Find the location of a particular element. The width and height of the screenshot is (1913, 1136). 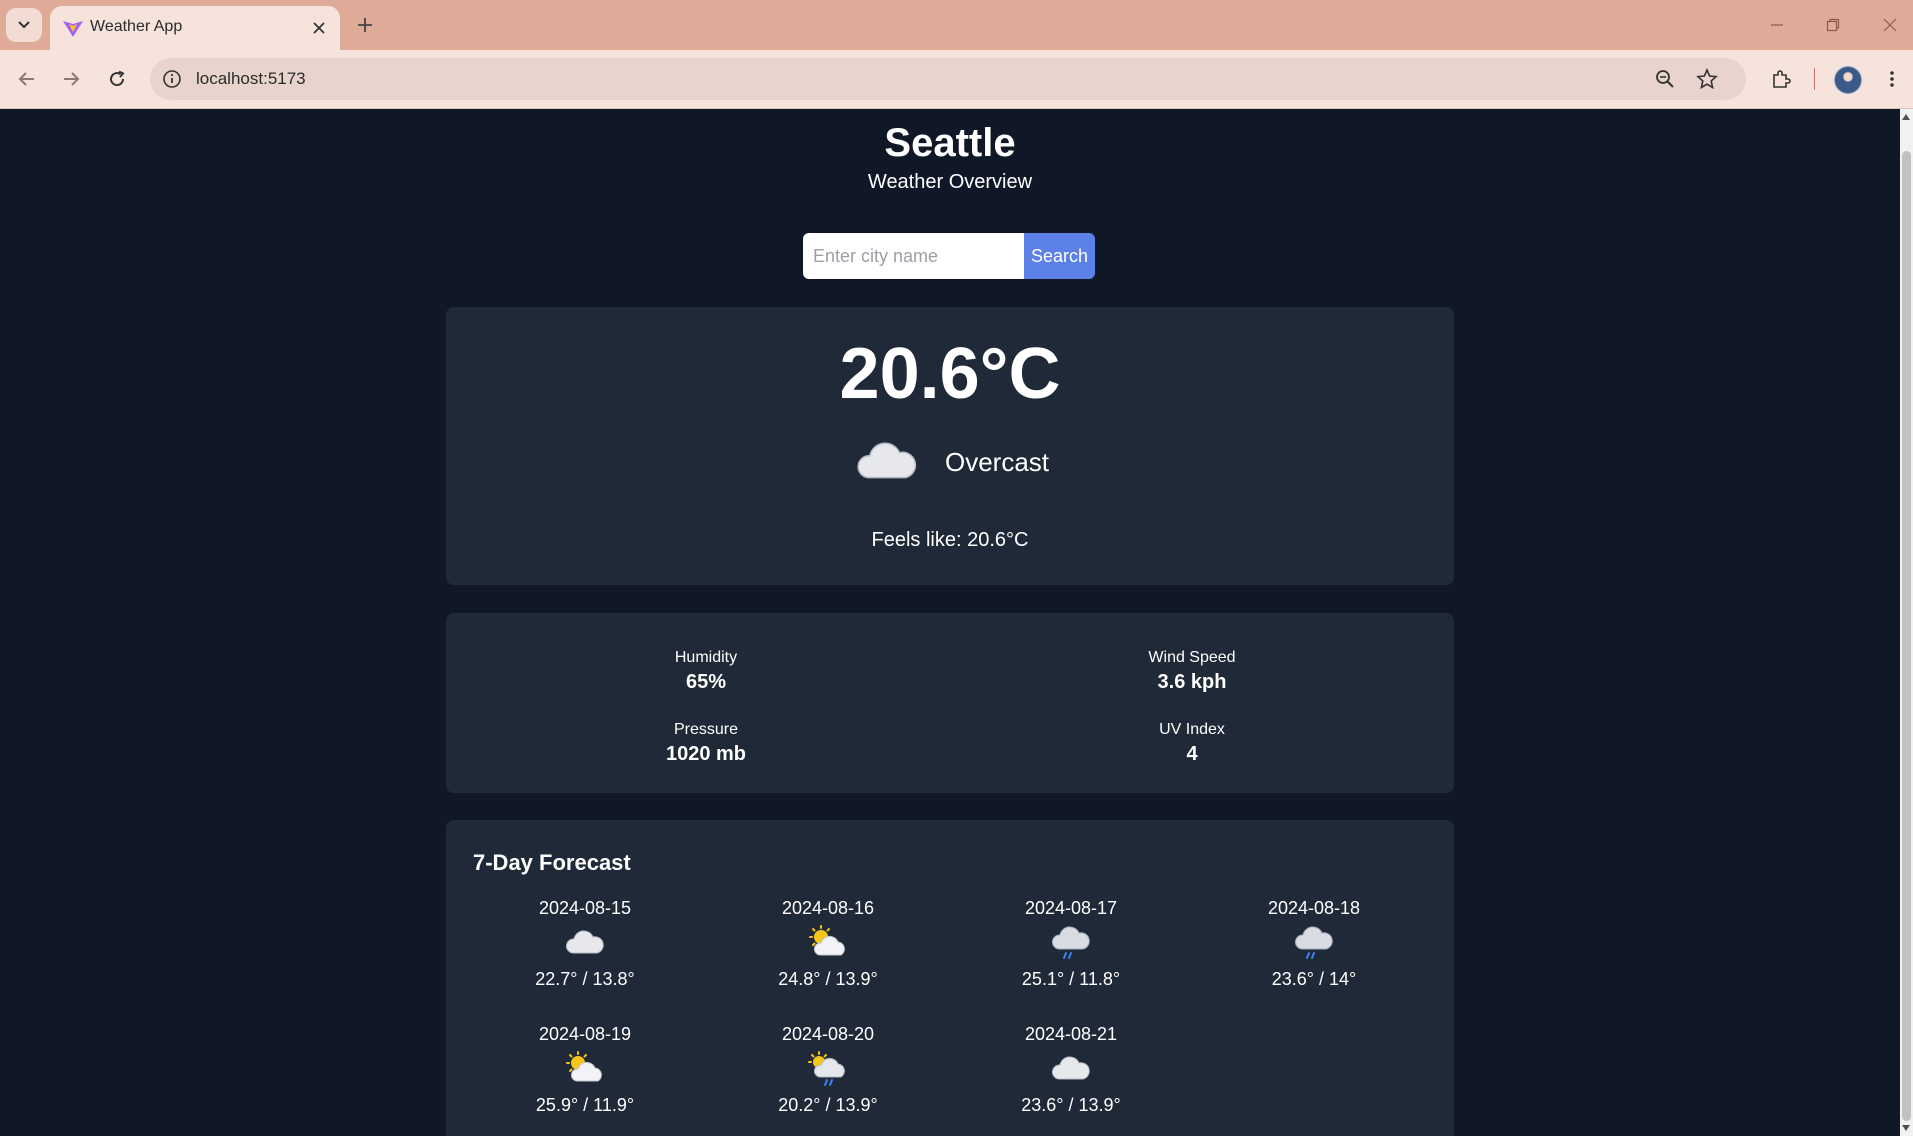

scroll-down-icon is located at coordinates (1906, 1128).